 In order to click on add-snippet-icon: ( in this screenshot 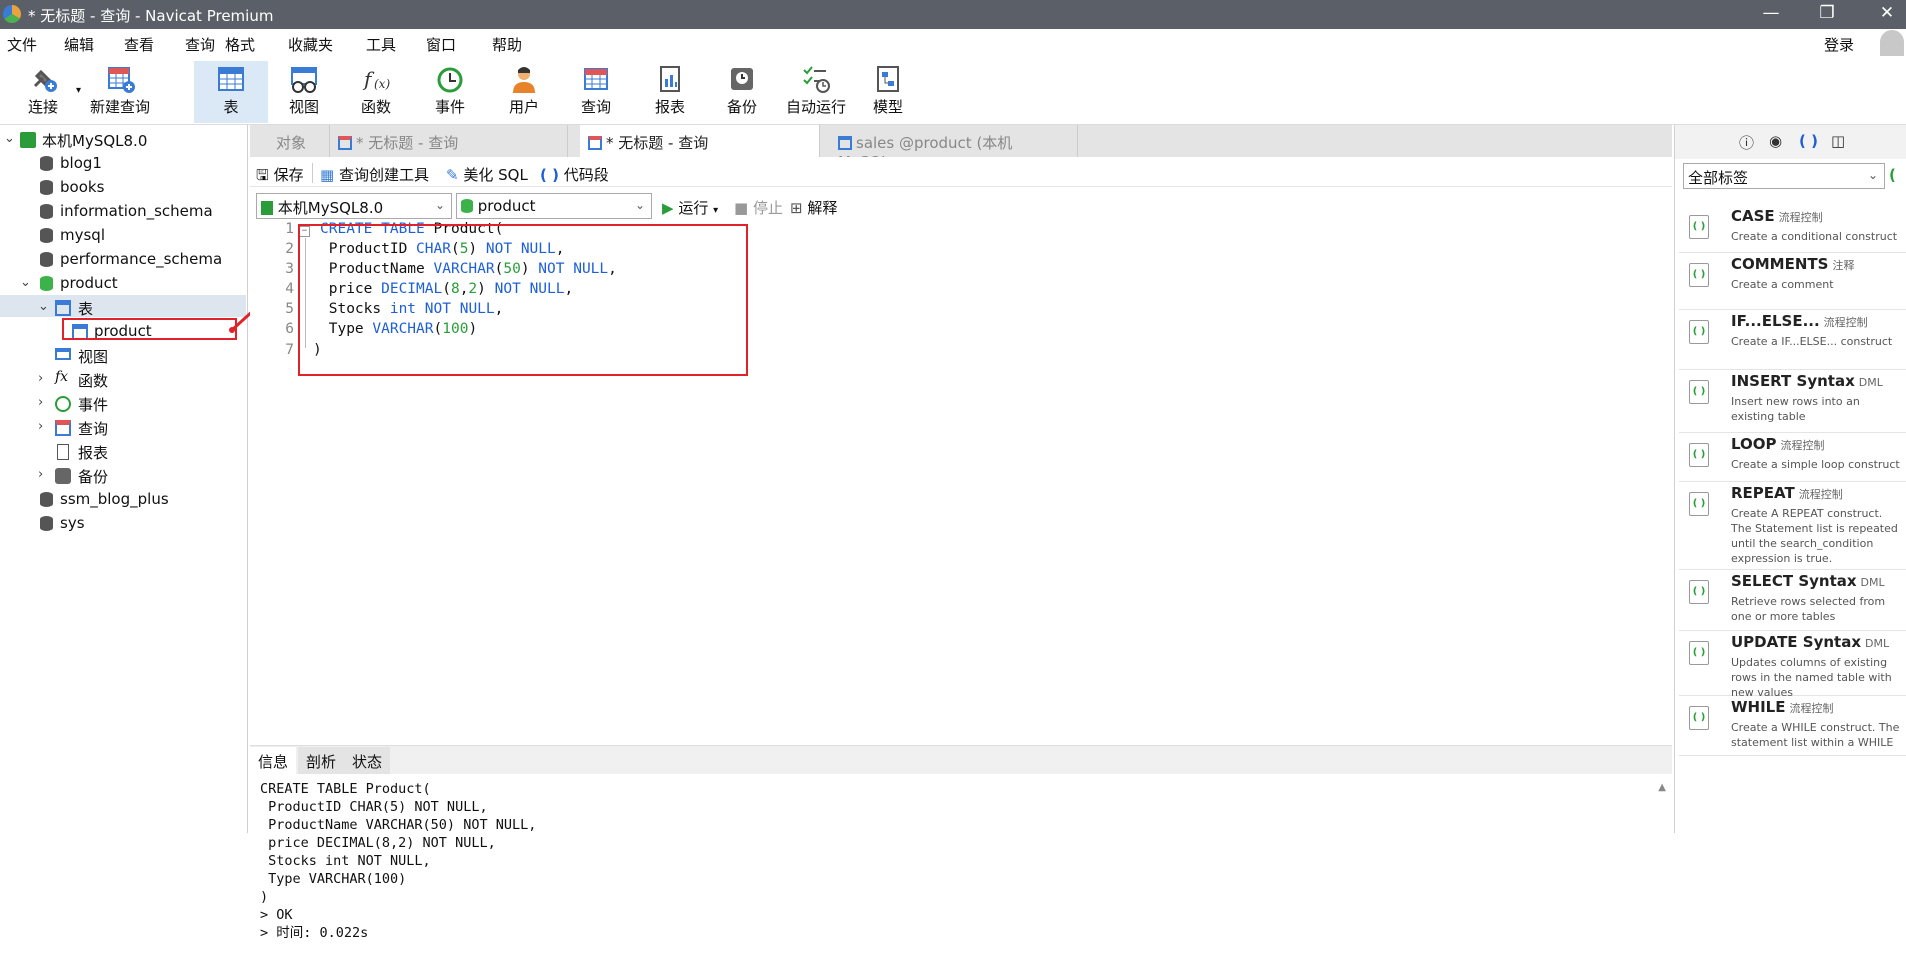, I will do `click(1892, 175)`.